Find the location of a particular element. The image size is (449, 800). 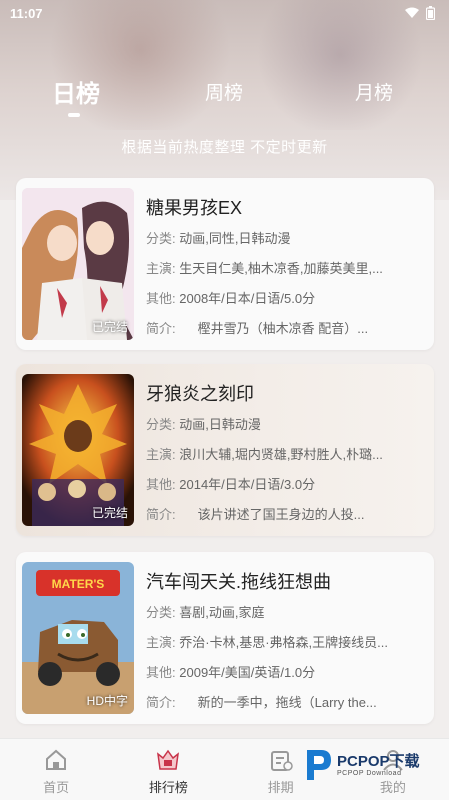

home-icon is located at coordinates (56, 759).